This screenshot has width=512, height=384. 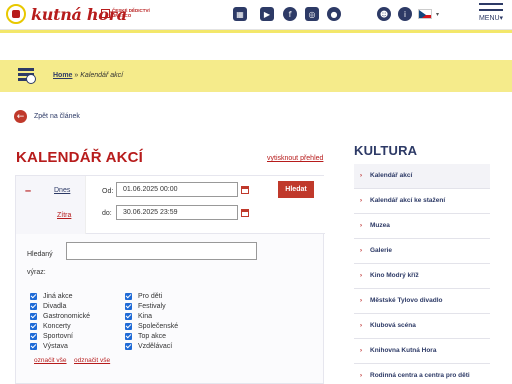 What do you see at coordinates (290, 14) in the screenshot?
I see `facebook-icon: f` at bounding box center [290, 14].